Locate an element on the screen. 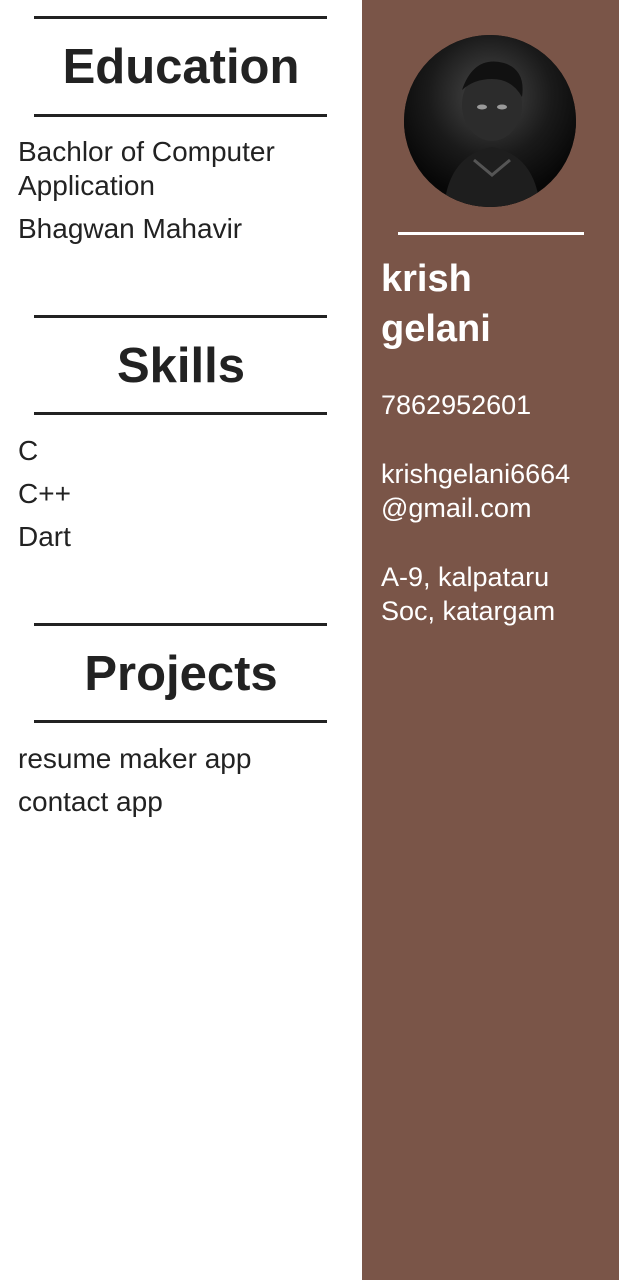  profile-last-name: gelani is located at coordinates (436, 329).